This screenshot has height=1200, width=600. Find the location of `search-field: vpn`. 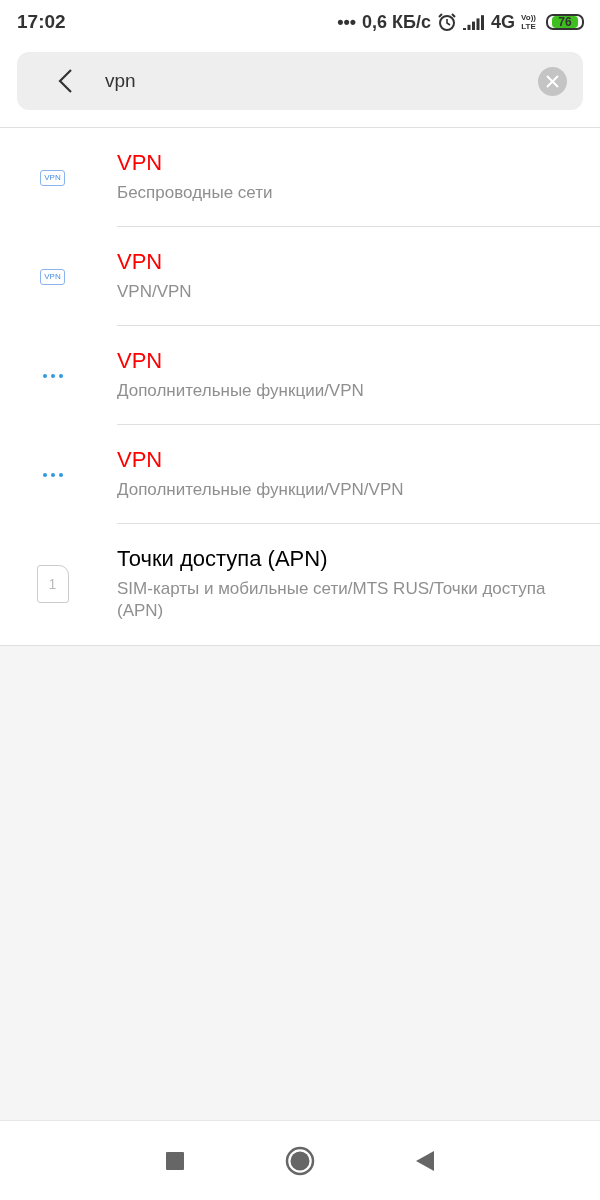

search-field: vpn is located at coordinates (320, 81).